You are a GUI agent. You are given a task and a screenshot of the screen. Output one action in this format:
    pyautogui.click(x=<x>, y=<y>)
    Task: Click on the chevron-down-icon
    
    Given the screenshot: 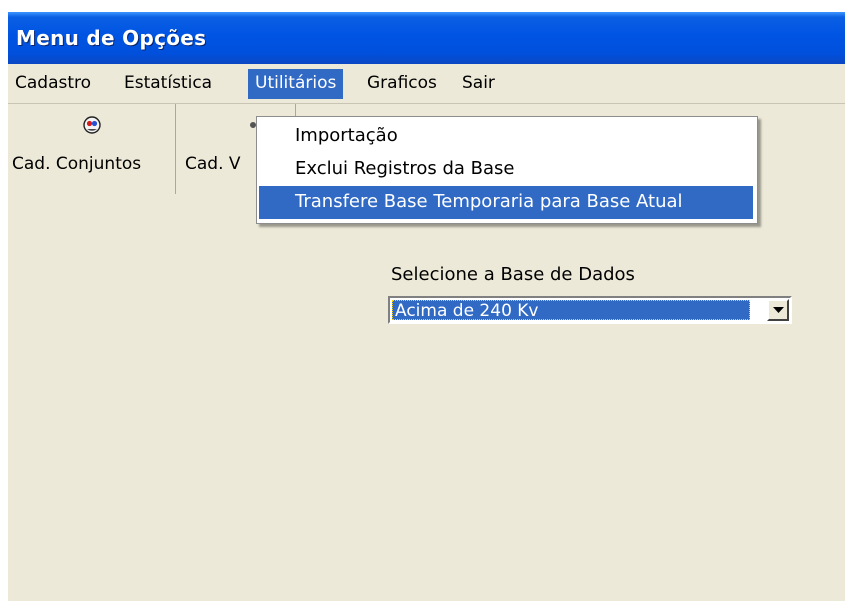 What is the action you would take?
    pyautogui.click(x=778, y=310)
    